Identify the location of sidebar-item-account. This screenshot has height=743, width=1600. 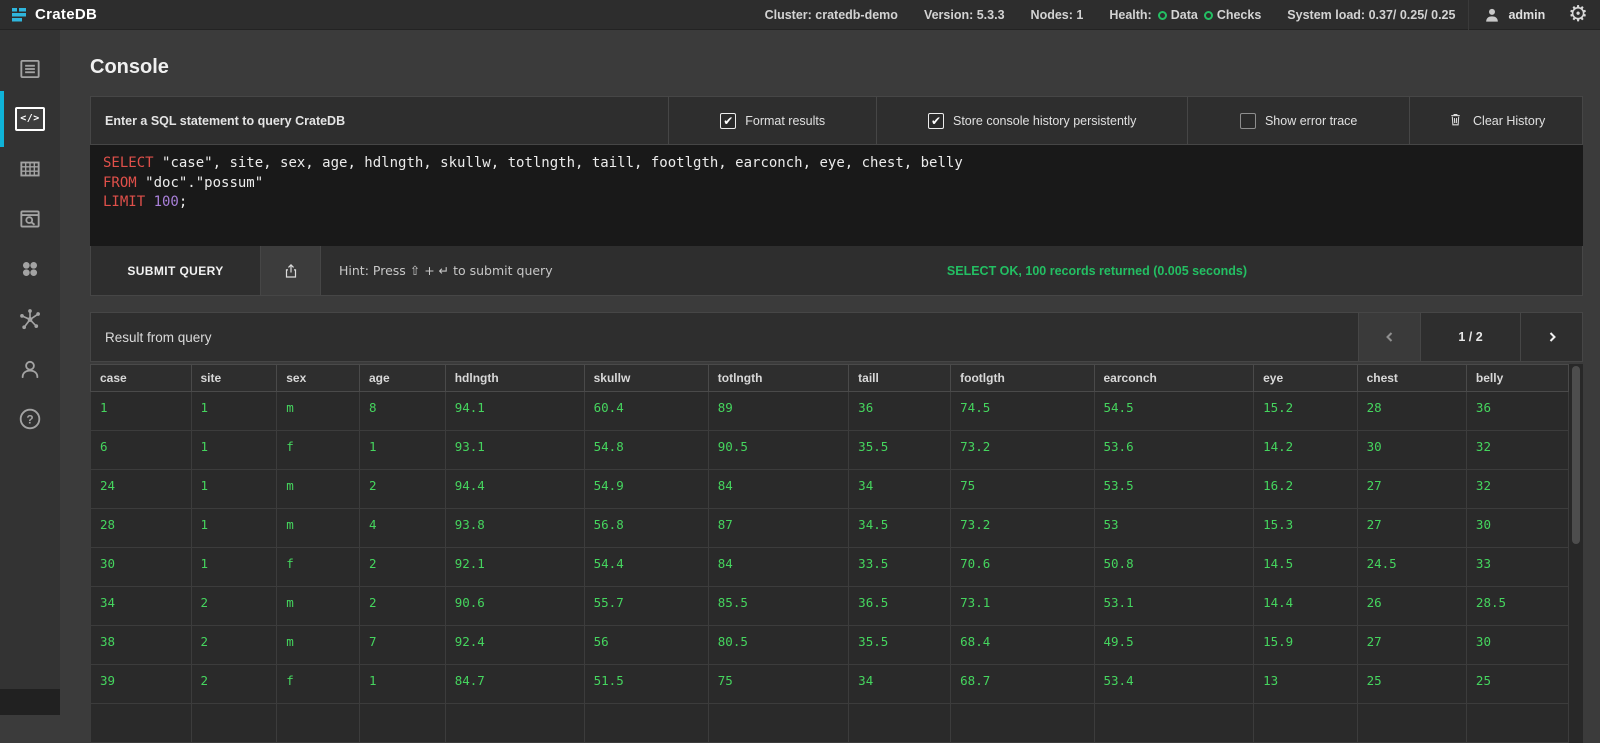
(30, 369).